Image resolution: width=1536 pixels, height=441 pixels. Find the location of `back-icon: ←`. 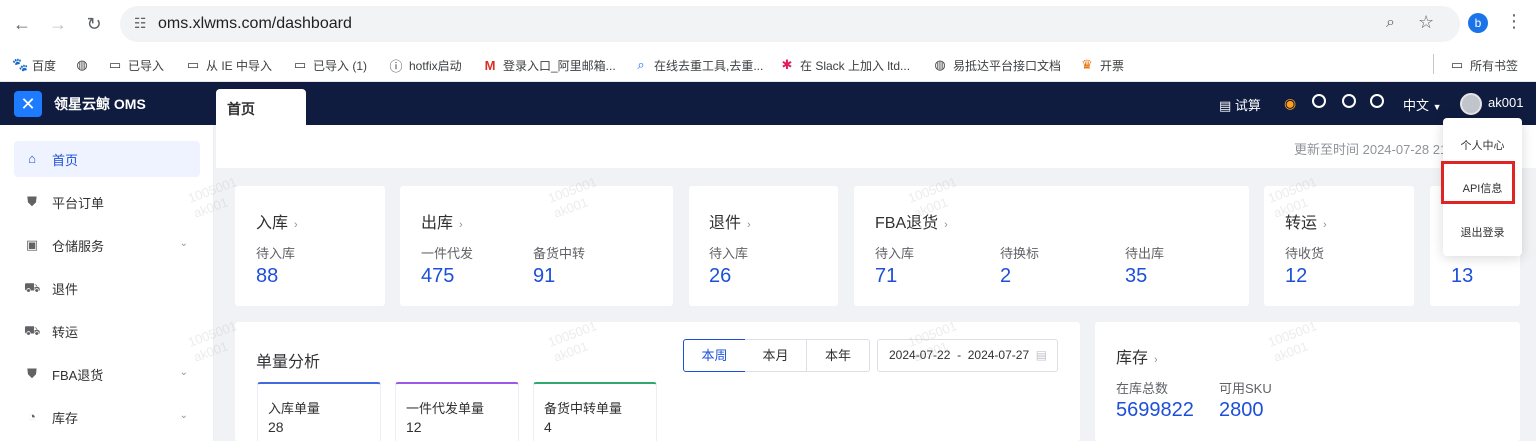

back-icon: ← is located at coordinates (22, 24).